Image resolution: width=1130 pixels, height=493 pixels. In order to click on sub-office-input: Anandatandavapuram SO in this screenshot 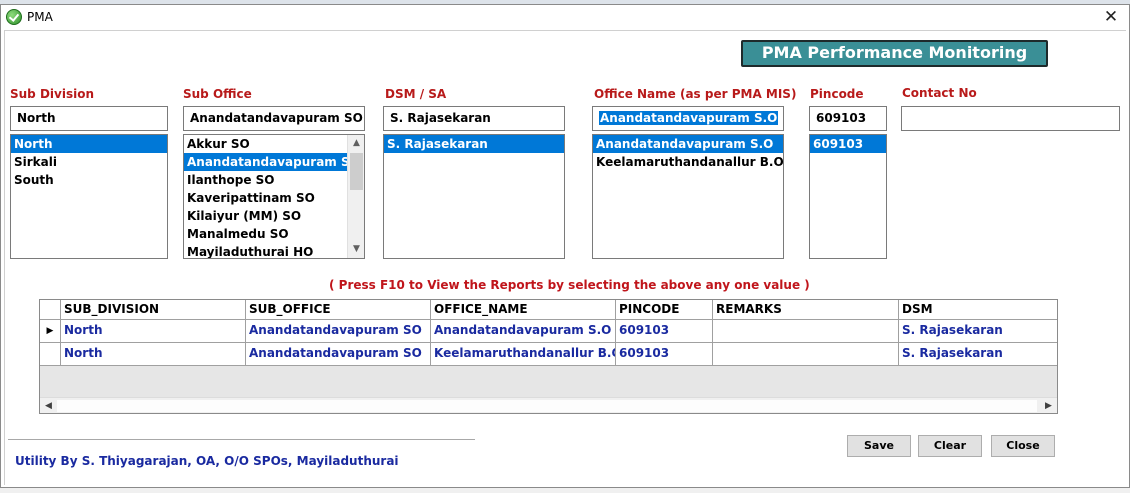, I will do `click(274, 118)`.